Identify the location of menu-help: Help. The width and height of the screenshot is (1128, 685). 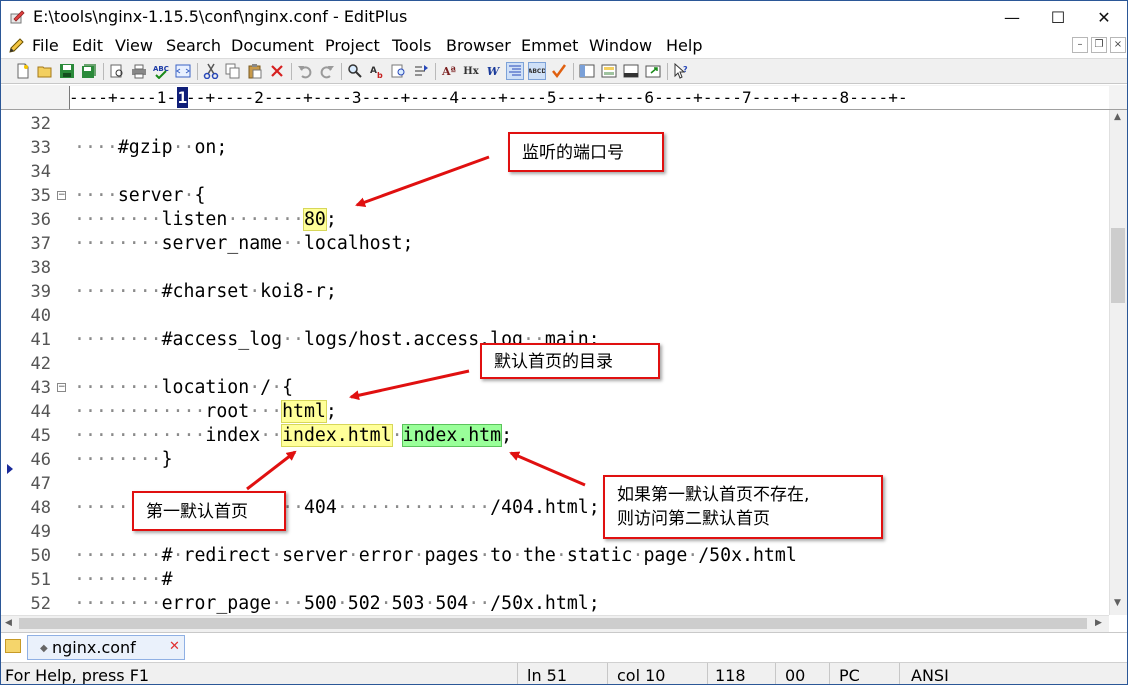
(684, 45).